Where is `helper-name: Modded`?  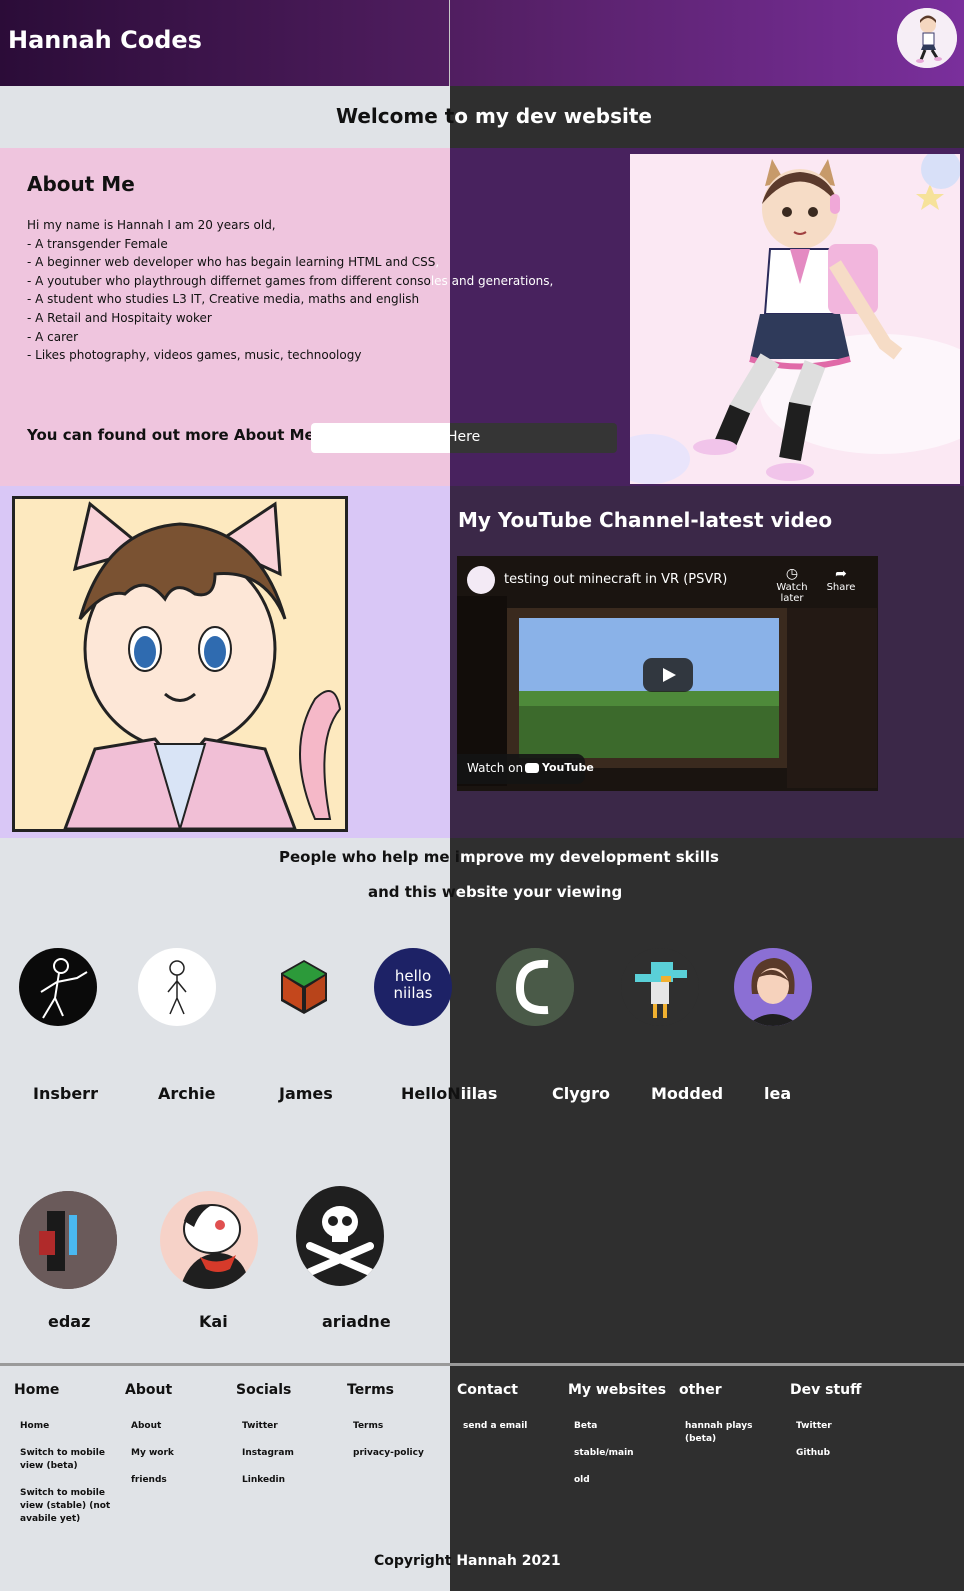
helper-name: Modded is located at coordinates (687, 1093).